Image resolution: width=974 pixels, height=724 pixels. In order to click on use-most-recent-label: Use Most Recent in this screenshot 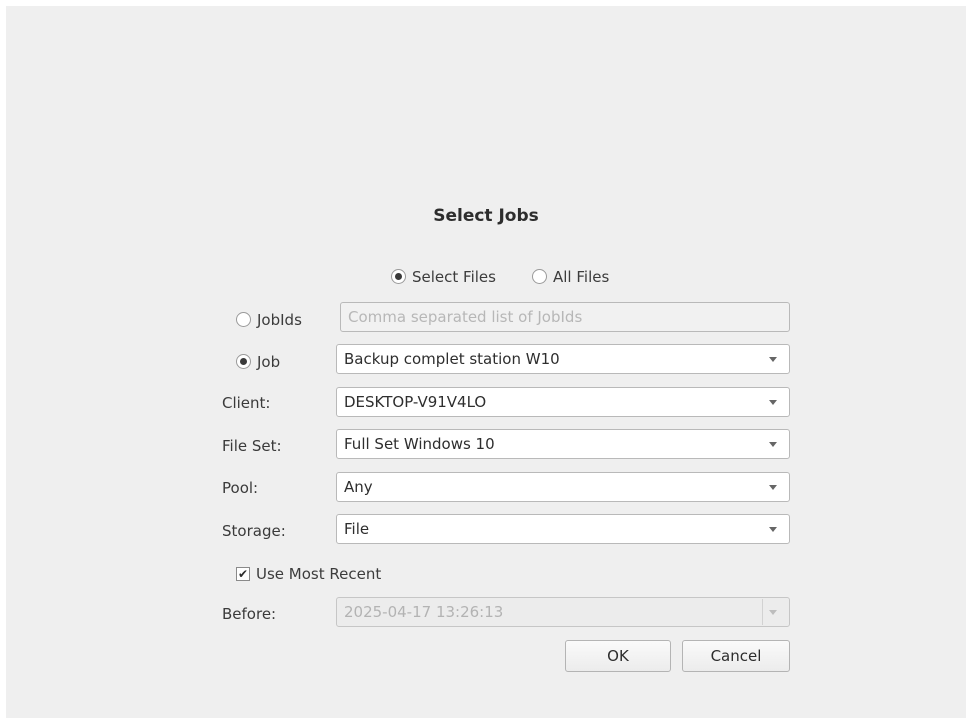, I will do `click(319, 573)`.